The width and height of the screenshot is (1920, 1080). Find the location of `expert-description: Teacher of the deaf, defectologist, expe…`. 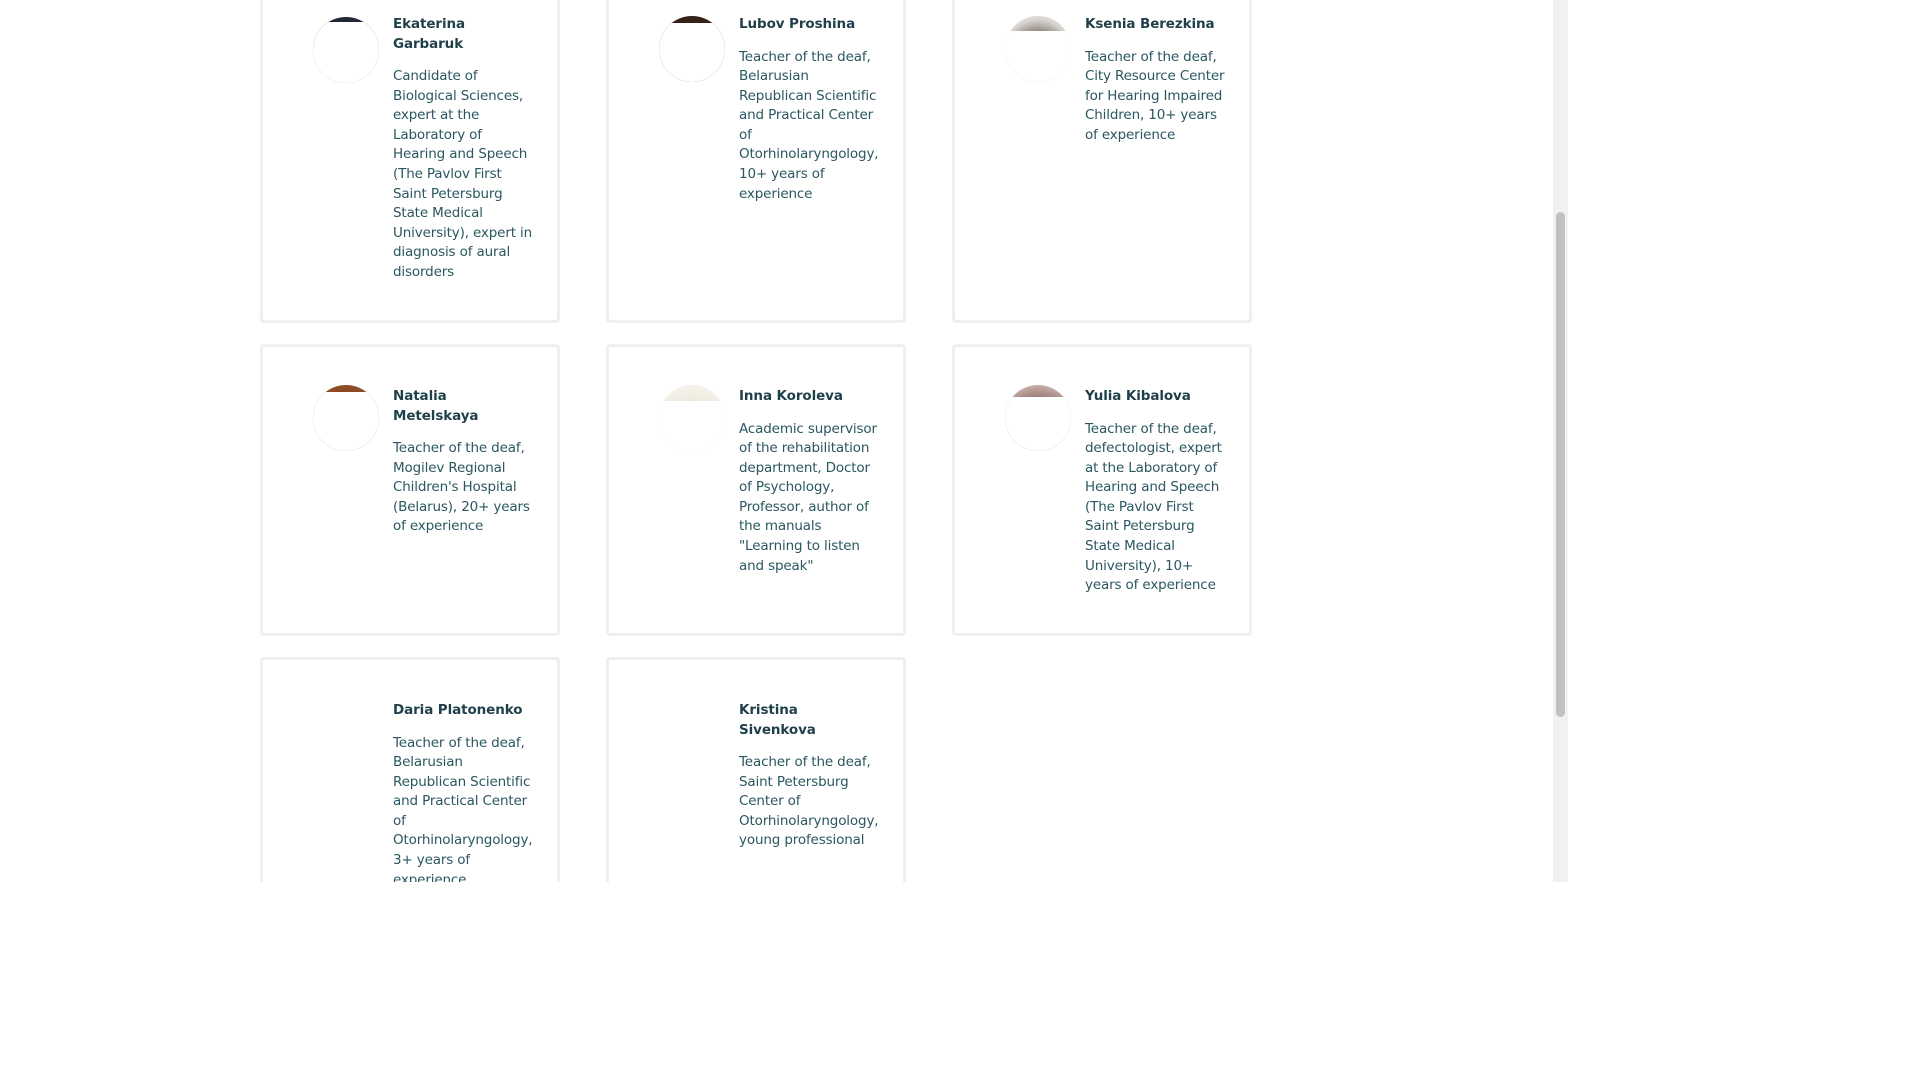

expert-description: Teacher of the deaf, defectologist, expe… is located at coordinates (1153, 507).